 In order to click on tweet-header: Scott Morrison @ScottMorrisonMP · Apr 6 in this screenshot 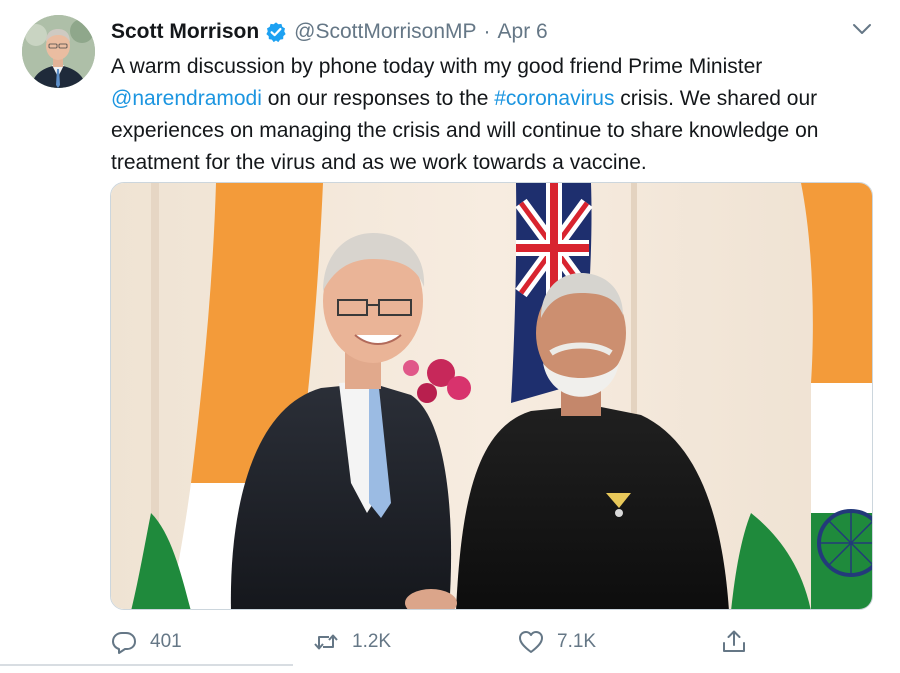, I will do `click(329, 32)`.